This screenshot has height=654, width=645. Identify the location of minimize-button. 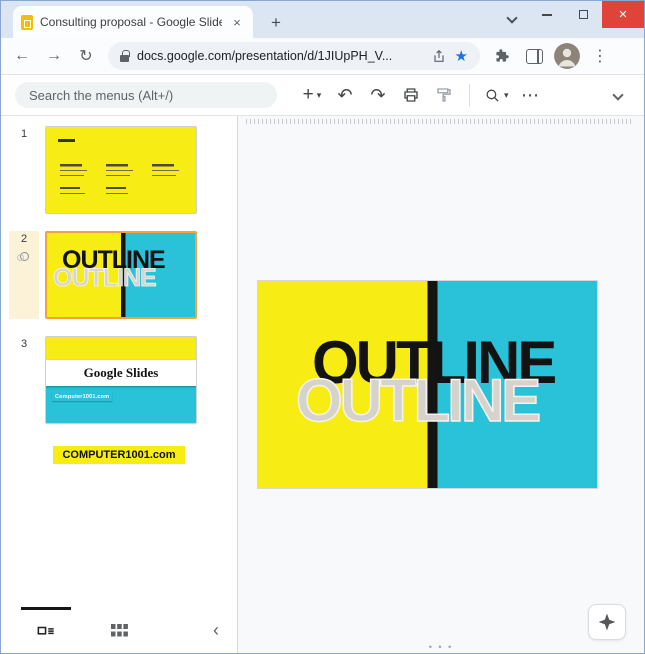
(546, 14).